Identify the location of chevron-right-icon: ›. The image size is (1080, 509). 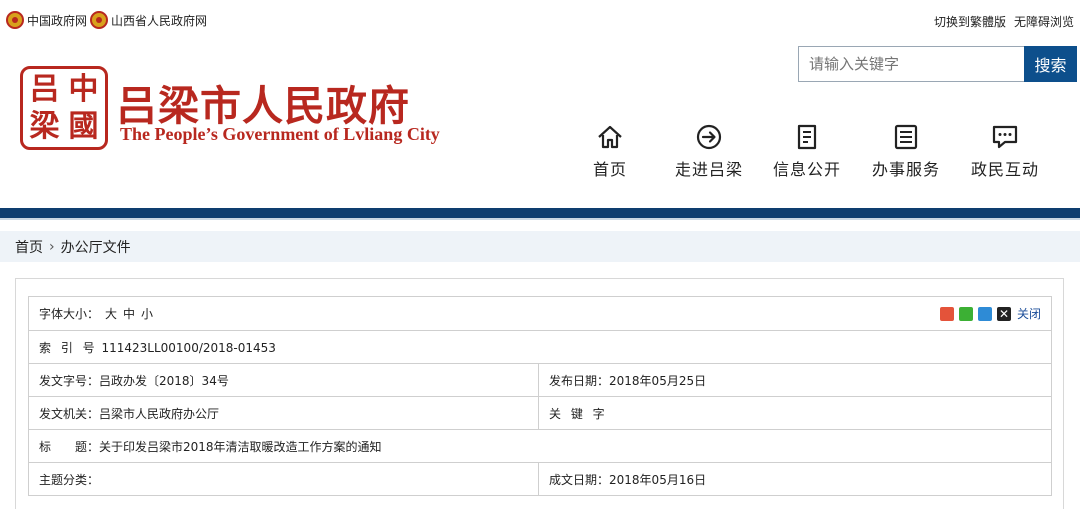
(52, 246).